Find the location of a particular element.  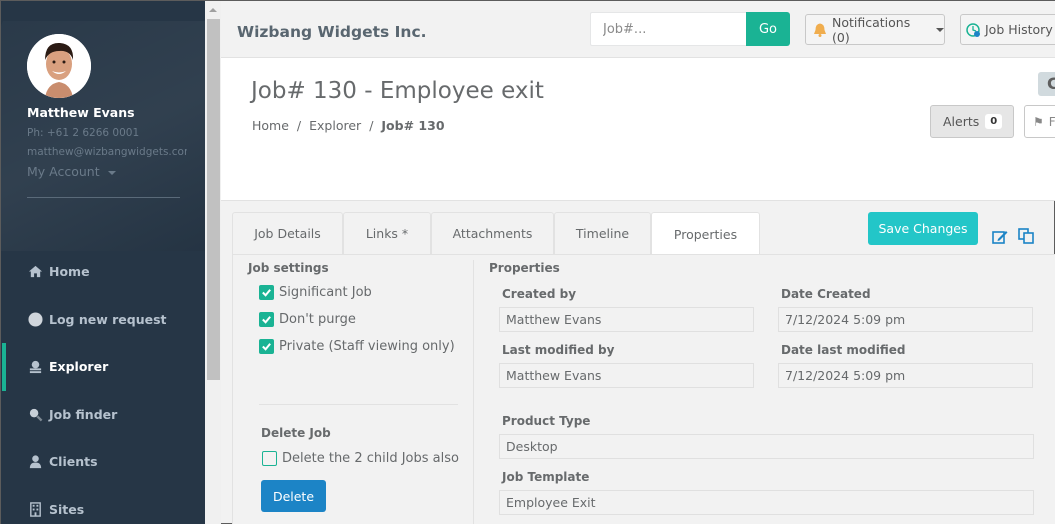

tab-job-details: Job Details is located at coordinates (287, 233).